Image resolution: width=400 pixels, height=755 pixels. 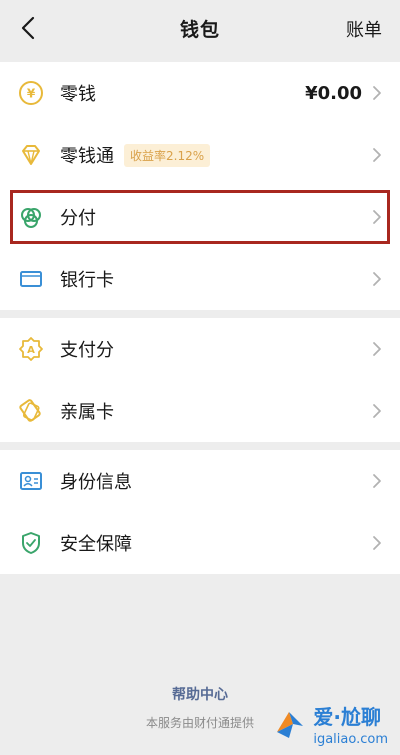 I want to click on cell-change: ¥ 零钱 ¥0.00, so click(x=200, y=93).